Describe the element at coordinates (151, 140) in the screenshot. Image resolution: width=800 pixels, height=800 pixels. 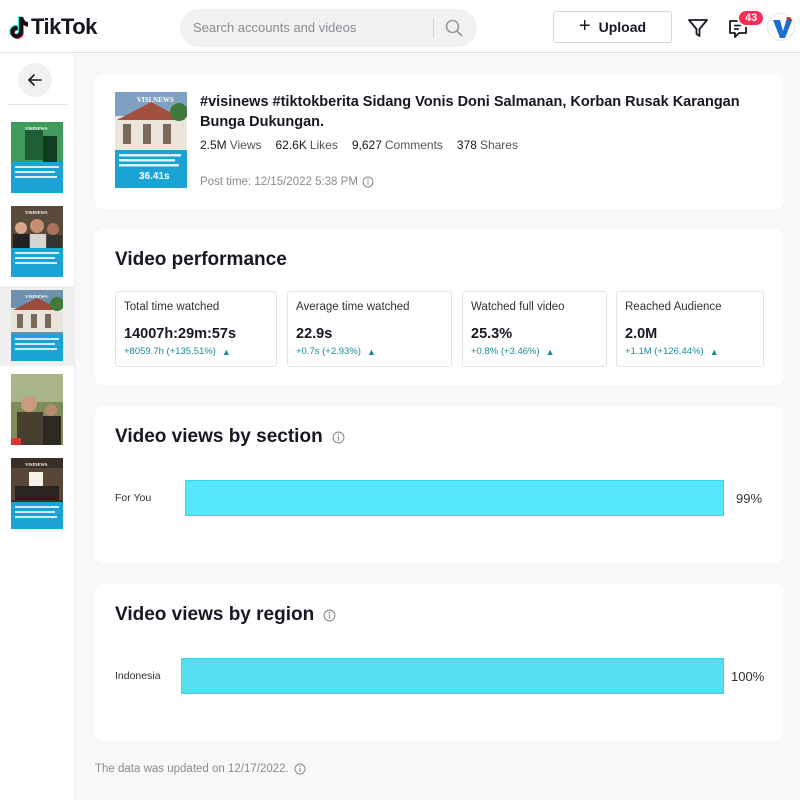
I see `video-cover: VISI.NEWS 36.41s` at that location.